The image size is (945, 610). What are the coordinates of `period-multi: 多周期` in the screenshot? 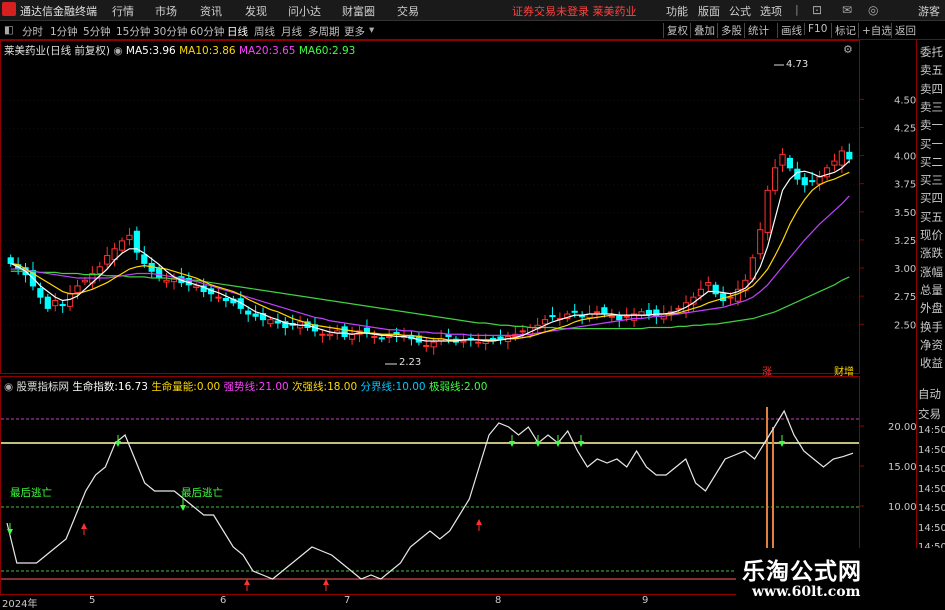 It's located at (324, 31).